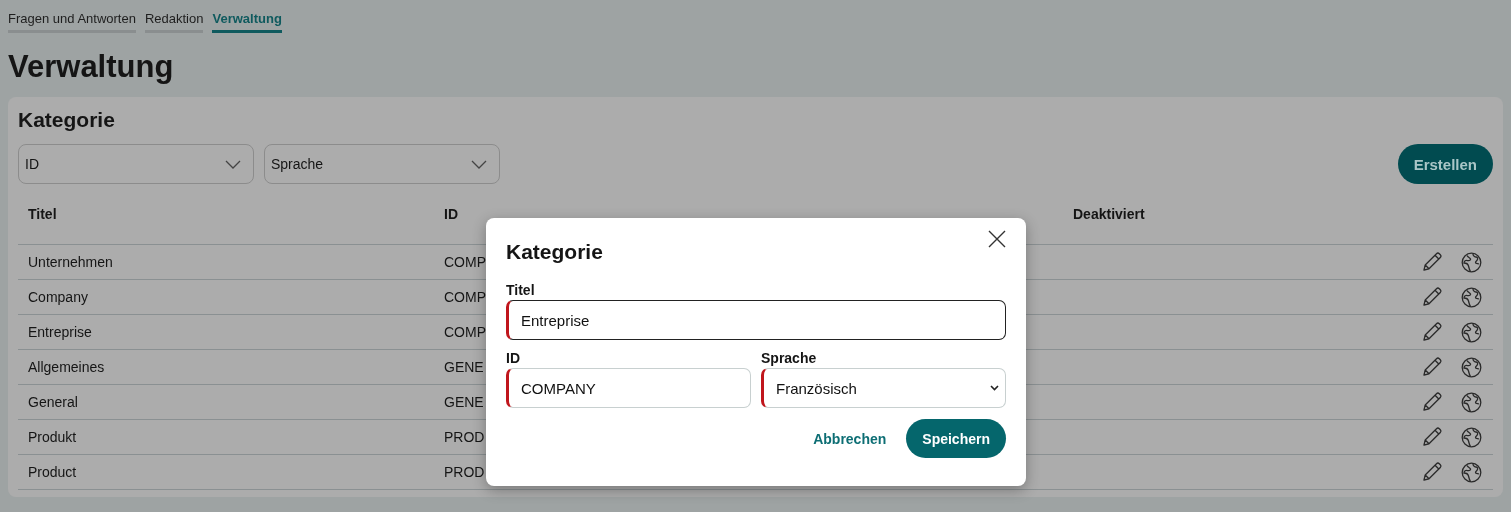  What do you see at coordinates (997, 239) in the screenshot?
I see `close-icon` at bounding box center [997, 239].